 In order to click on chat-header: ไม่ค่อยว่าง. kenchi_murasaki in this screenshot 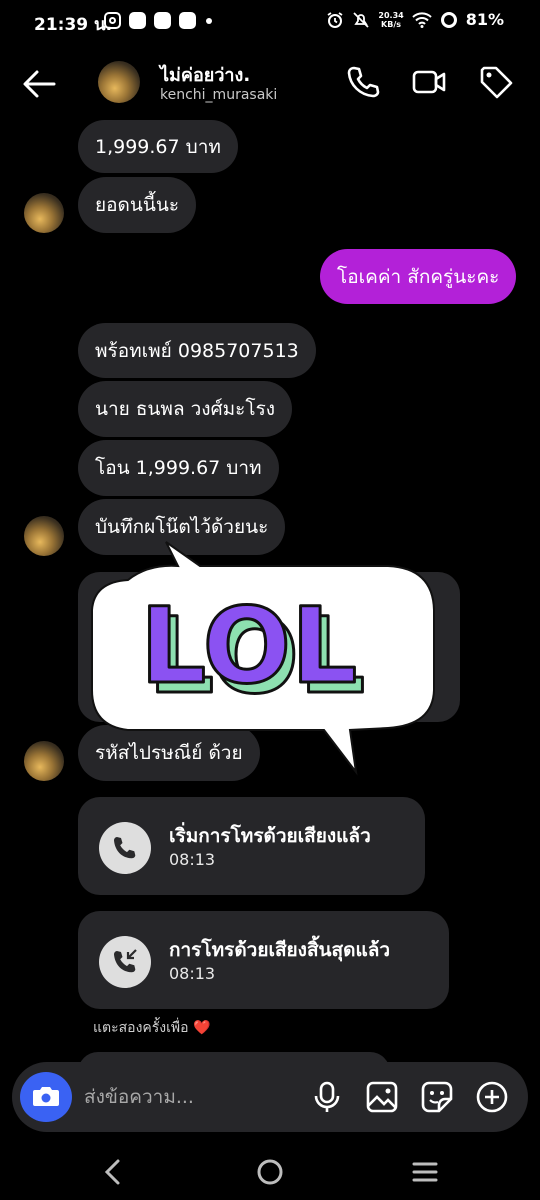, I will do `click(270, 83)`.